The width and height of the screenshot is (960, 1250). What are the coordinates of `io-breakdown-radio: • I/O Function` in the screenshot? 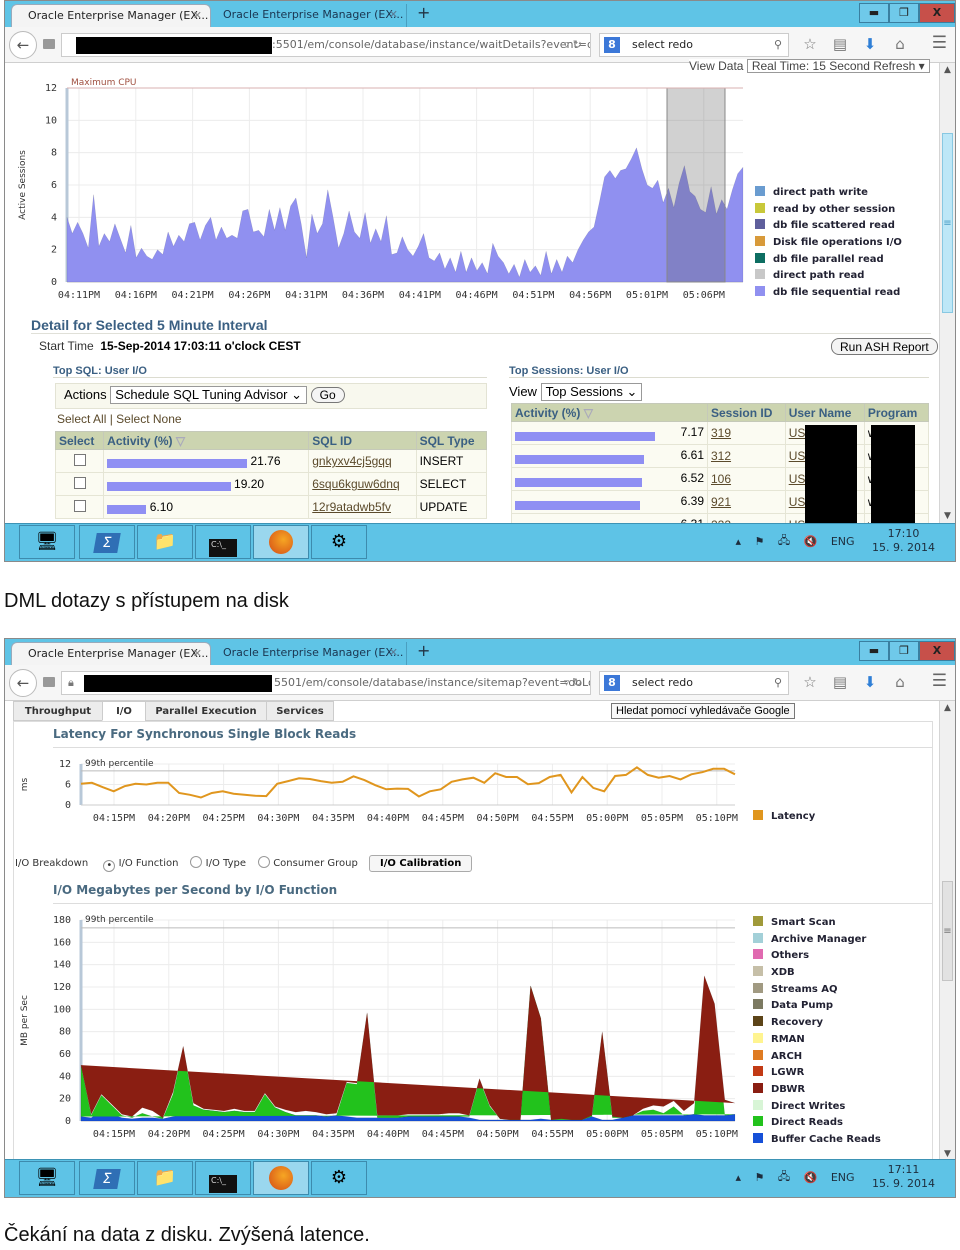 It's located at (140, 865).